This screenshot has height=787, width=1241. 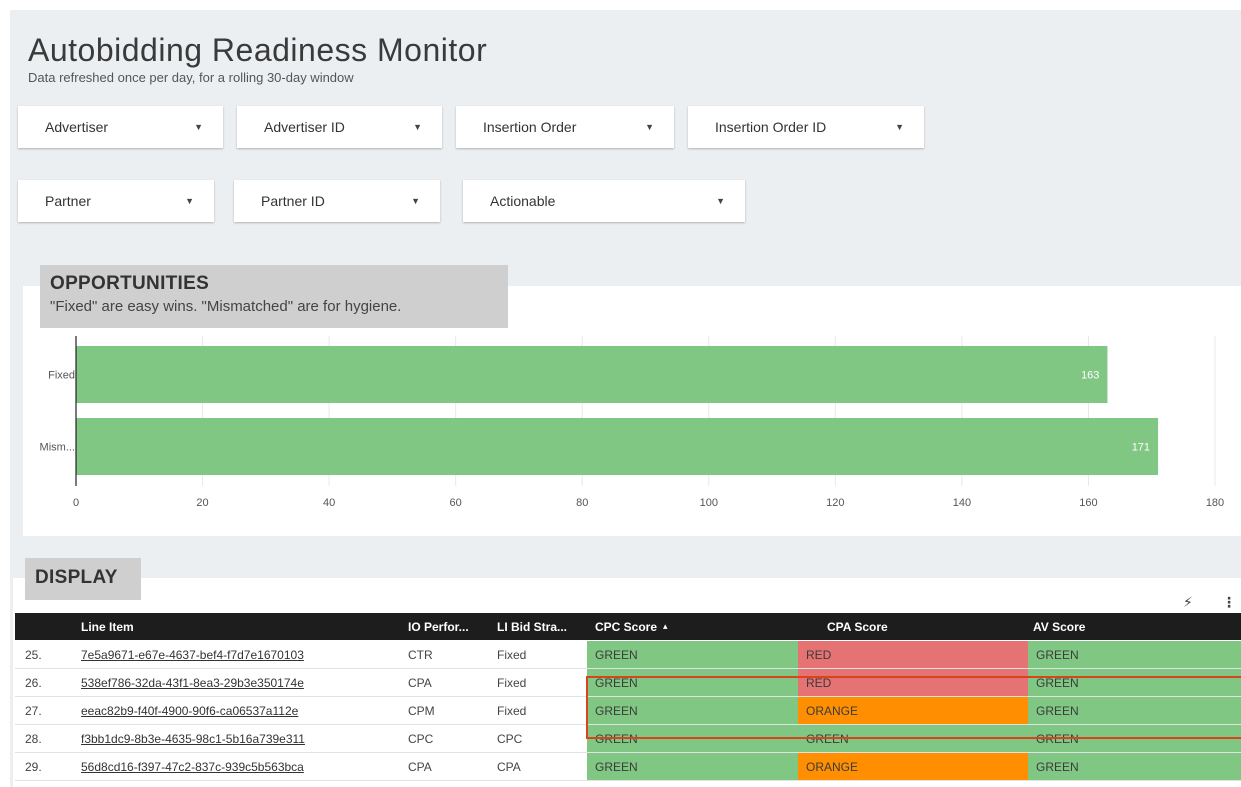 I want to click on x-tick-label: 0, so click(x=76, y=503).